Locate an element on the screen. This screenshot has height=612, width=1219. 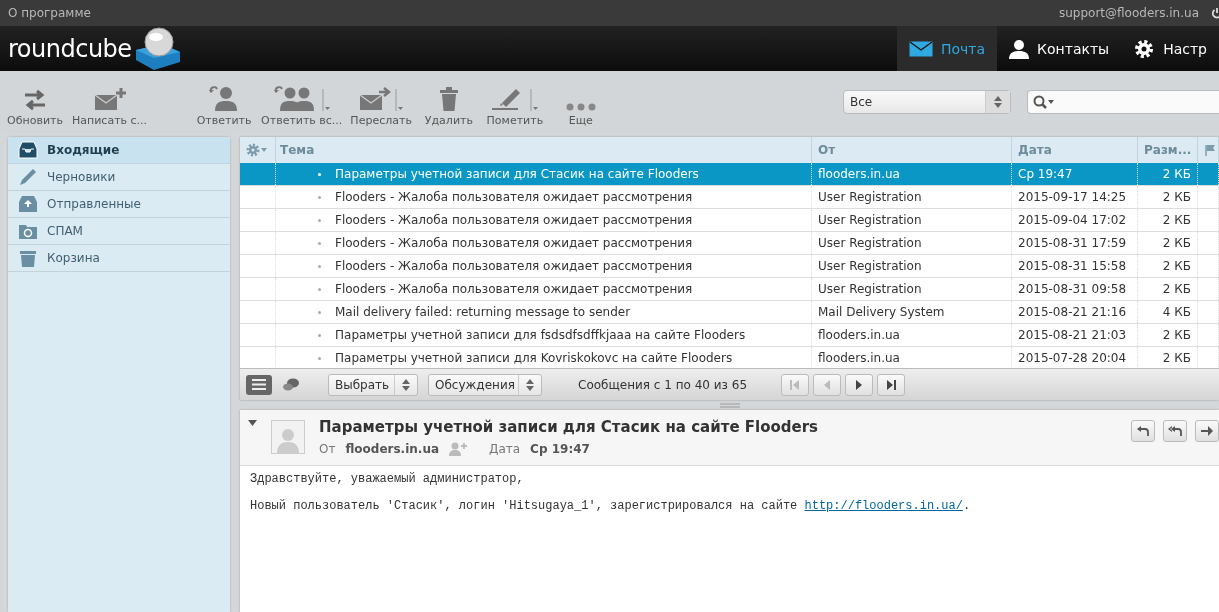
reply-arrow-icon is located at coordinates (1143, 431).